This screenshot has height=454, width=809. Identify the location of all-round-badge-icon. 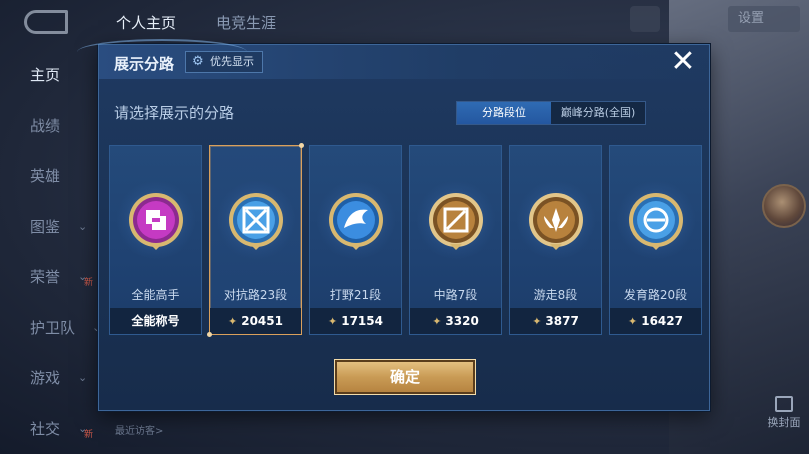
(156, 221).